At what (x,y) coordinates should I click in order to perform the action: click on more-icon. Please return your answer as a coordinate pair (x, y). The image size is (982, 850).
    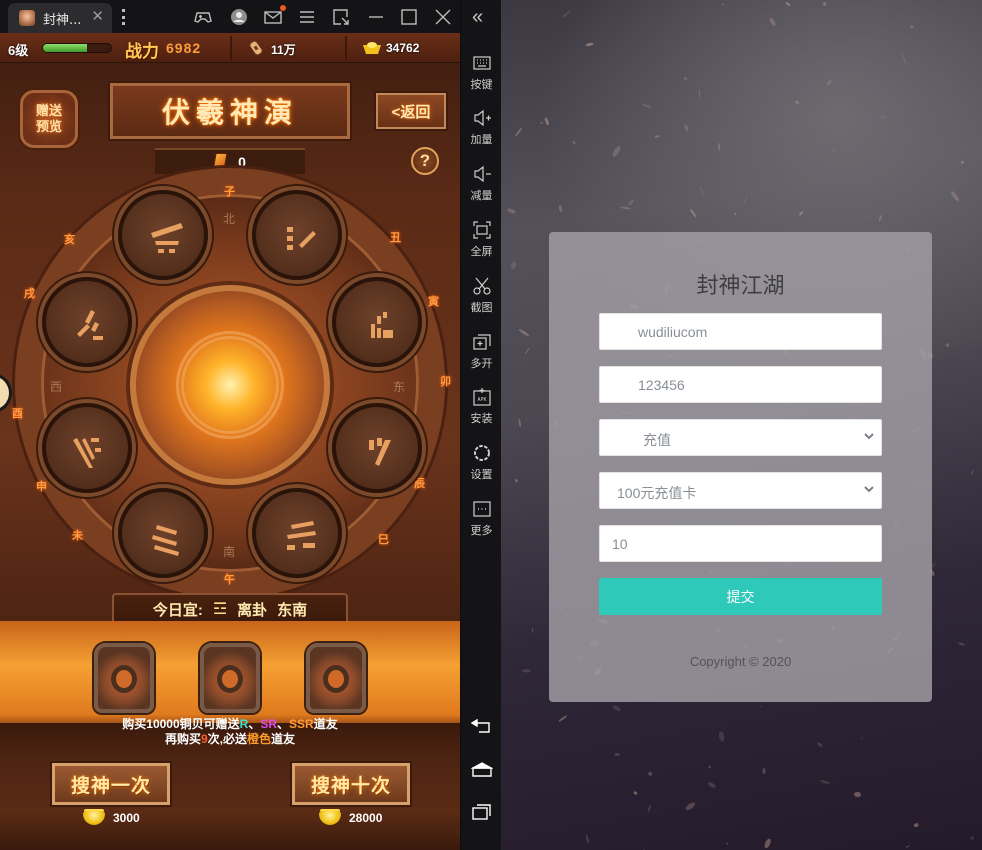
    Looking at the image, I should click on (481, 509).